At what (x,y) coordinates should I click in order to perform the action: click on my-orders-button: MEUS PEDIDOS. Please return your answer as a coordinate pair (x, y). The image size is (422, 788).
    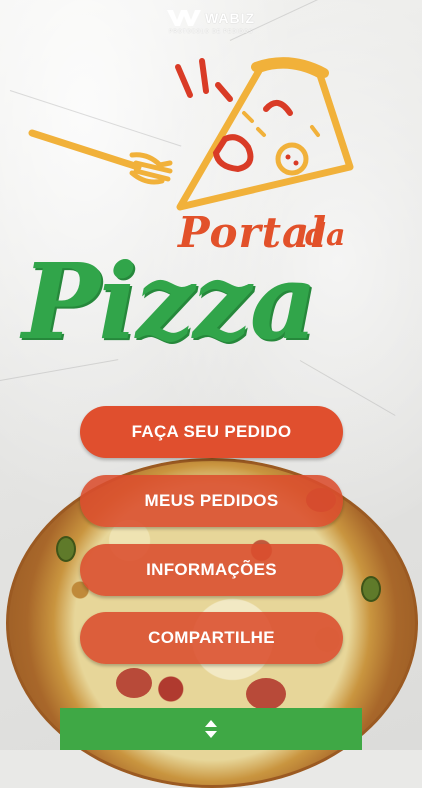
    Looking at the image, I should click on (211, 501).